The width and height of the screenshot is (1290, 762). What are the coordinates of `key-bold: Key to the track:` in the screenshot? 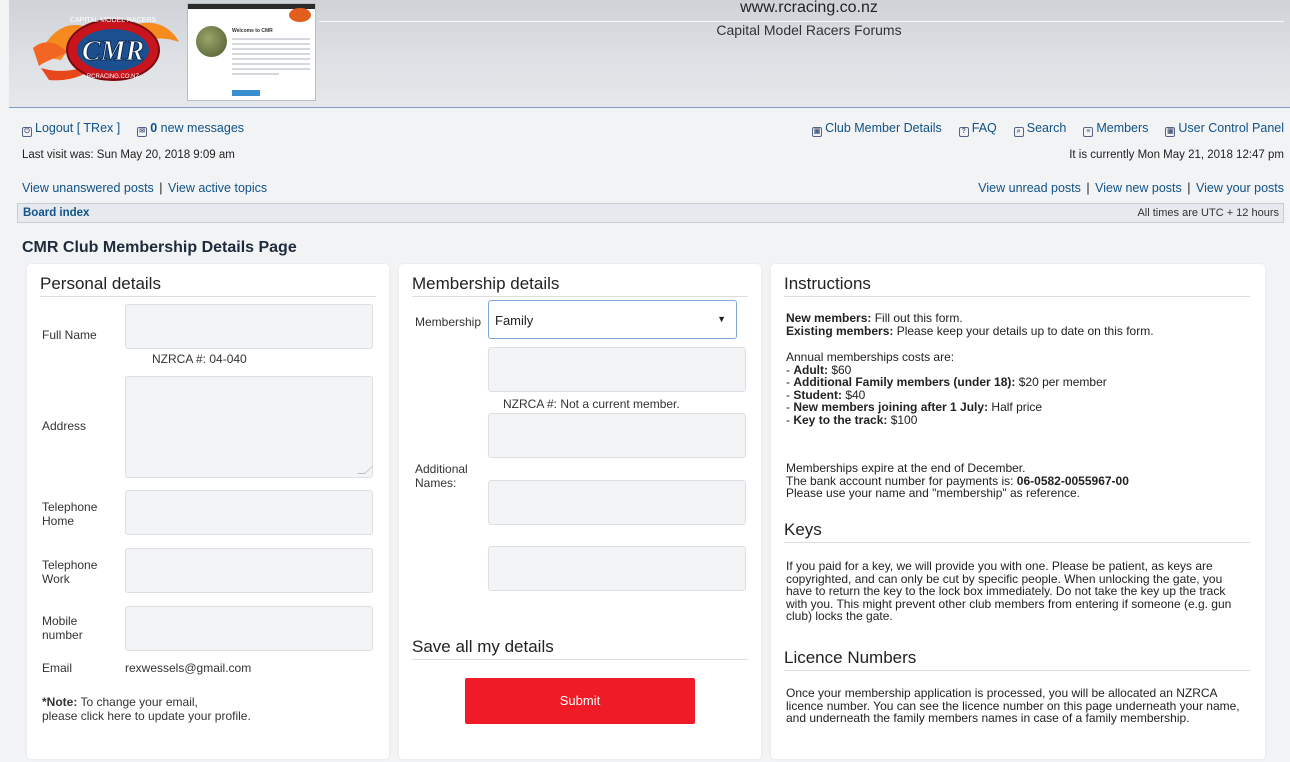 It's located at (840, 419).